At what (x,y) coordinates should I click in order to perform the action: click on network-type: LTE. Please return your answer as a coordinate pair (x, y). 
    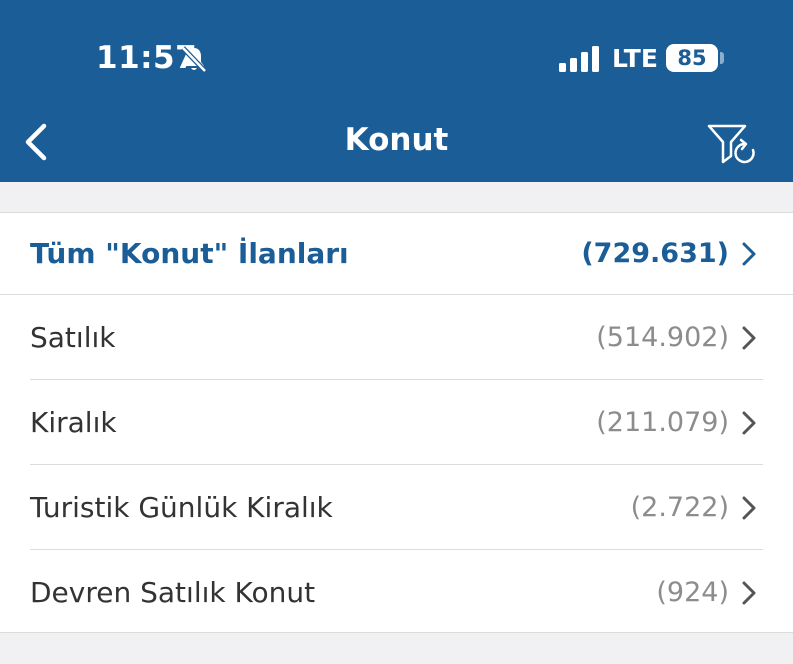
    Looking at the image, I should click on (635, 58).